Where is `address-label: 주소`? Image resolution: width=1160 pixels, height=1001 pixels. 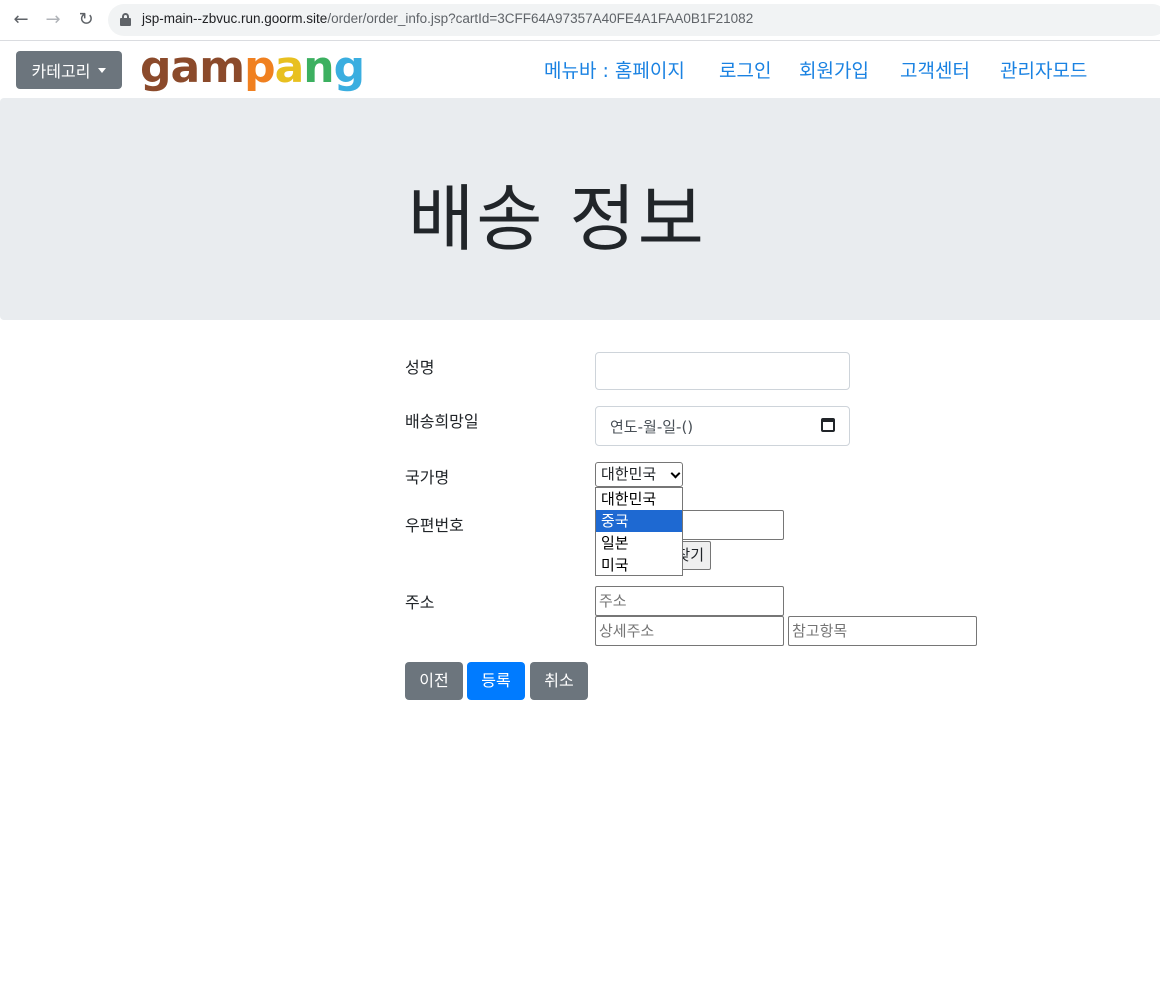 address-label: 주소 is located at coordinates (420, 602).